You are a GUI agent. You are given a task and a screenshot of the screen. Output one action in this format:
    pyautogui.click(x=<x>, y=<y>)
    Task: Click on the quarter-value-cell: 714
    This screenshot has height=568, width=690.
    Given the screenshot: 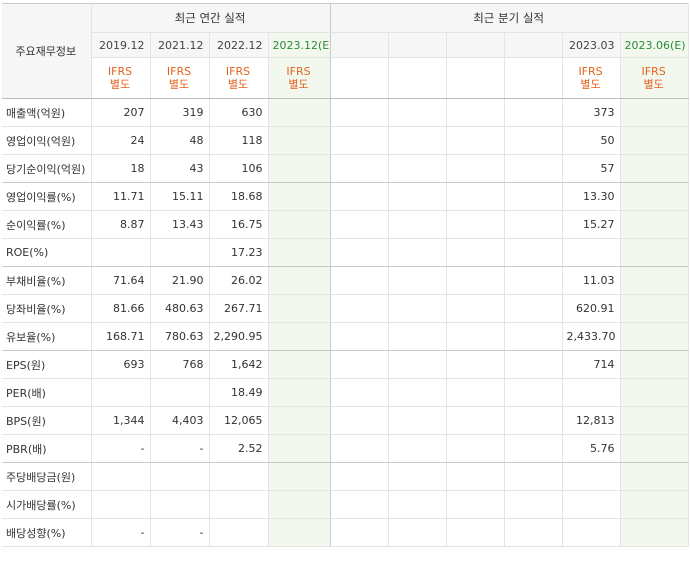 What is the action you would take?
    pyautogui.click(x=591, y=364)
    